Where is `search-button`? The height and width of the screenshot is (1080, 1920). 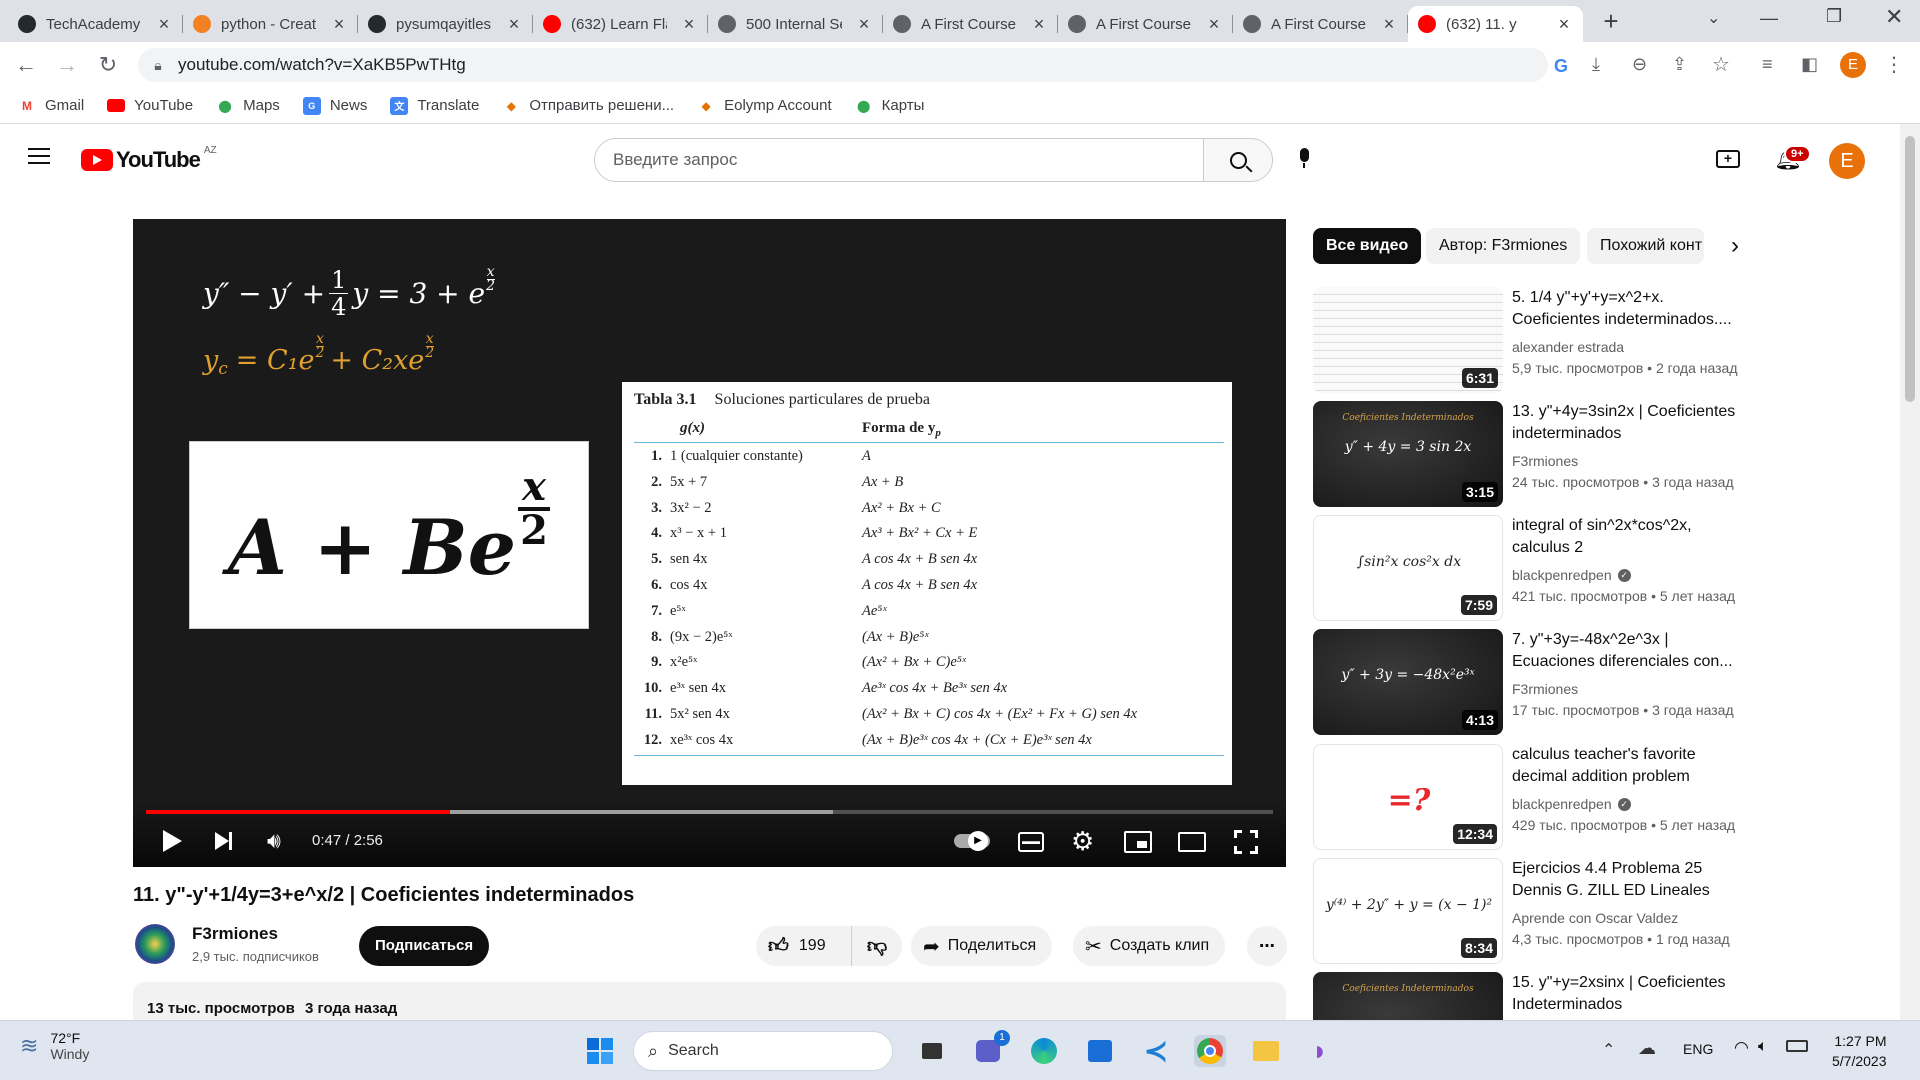
search-button is located at coordinates (1238, 160).